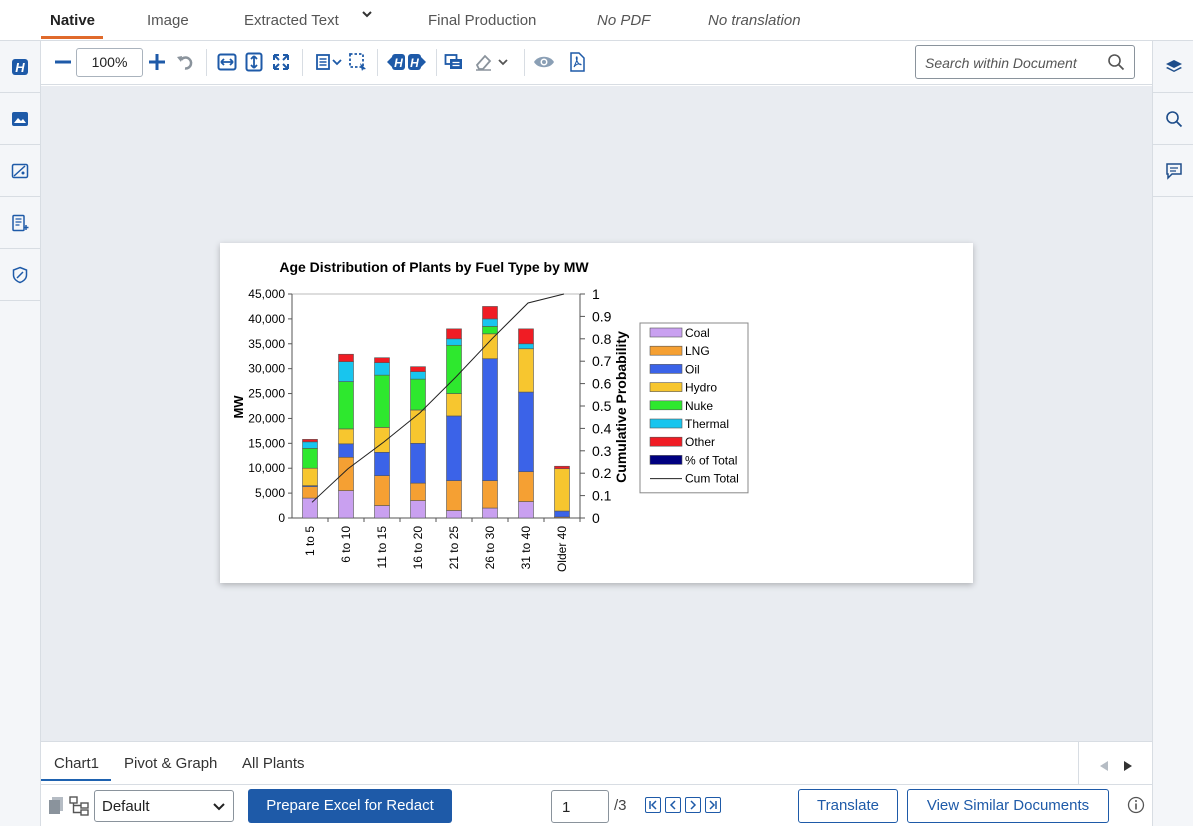  Describe the element at coordinates (358, 62) in the screenshot. I see `area-select-icon` at that location.